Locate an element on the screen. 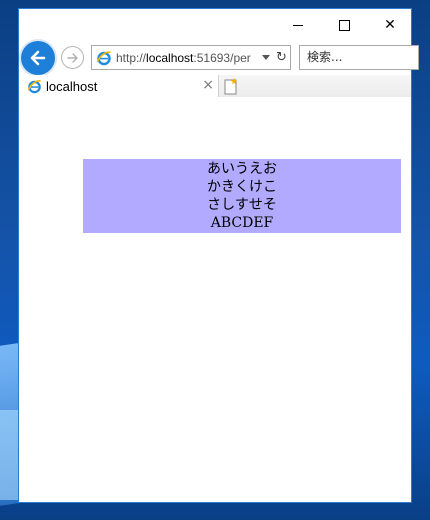  dropdown-arrow-icon is located at coordinates (266, 57).